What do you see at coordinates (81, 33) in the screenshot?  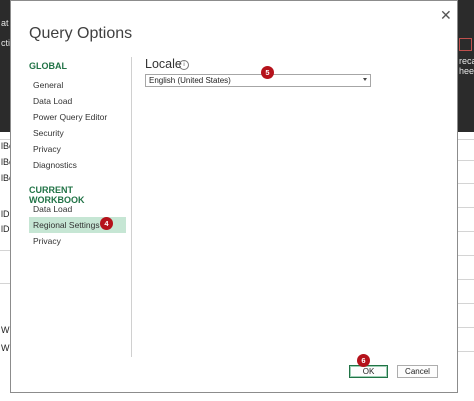 I see `dialog-title: Query Options` at bounding box center [81, 33].